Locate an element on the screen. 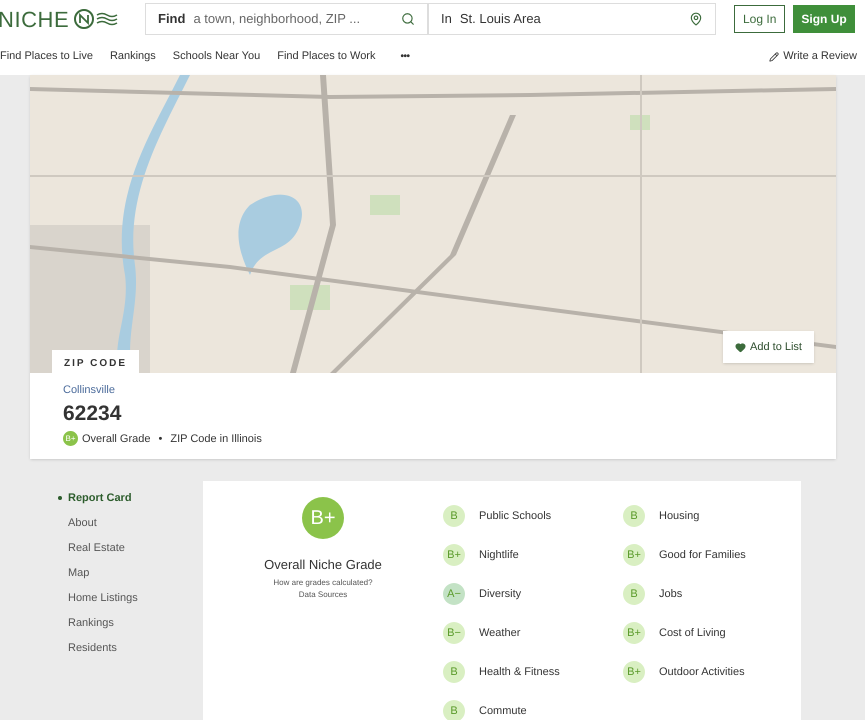 This screenshot has height=720, width=865. grade-category: Cost of Living is located at coordinates (692, 633).